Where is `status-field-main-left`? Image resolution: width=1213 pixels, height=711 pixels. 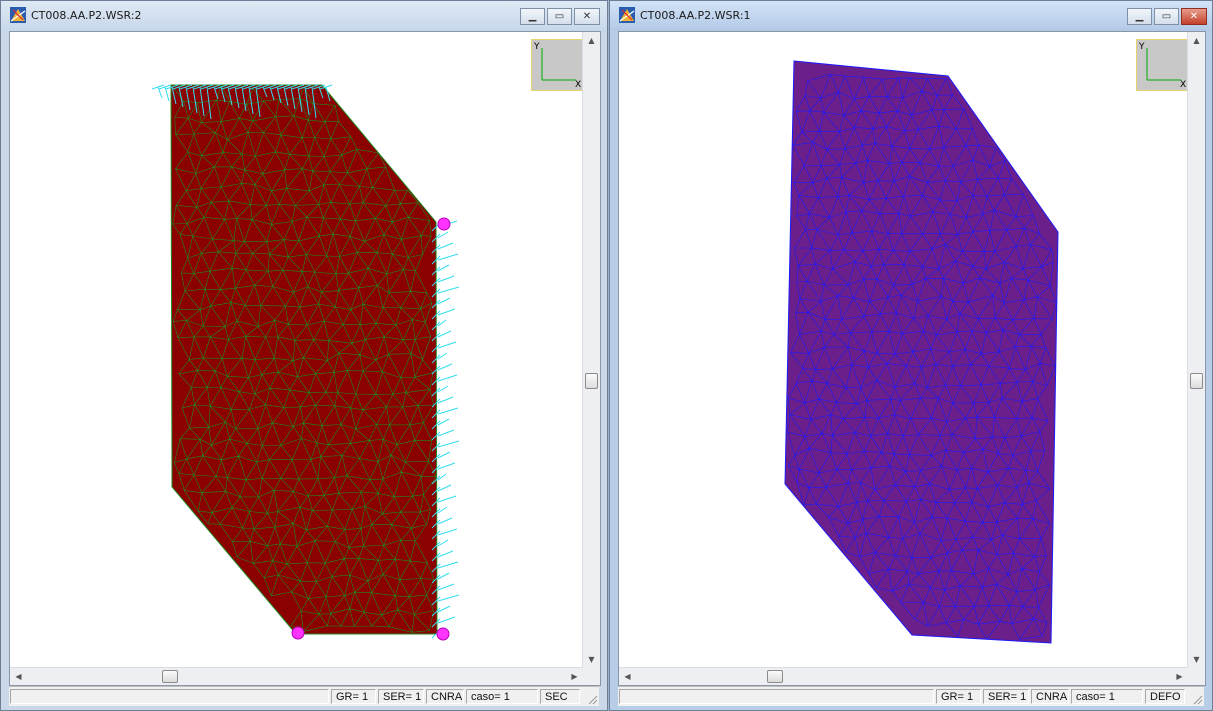
status-field-main-left is located at coordinates (169, 696).